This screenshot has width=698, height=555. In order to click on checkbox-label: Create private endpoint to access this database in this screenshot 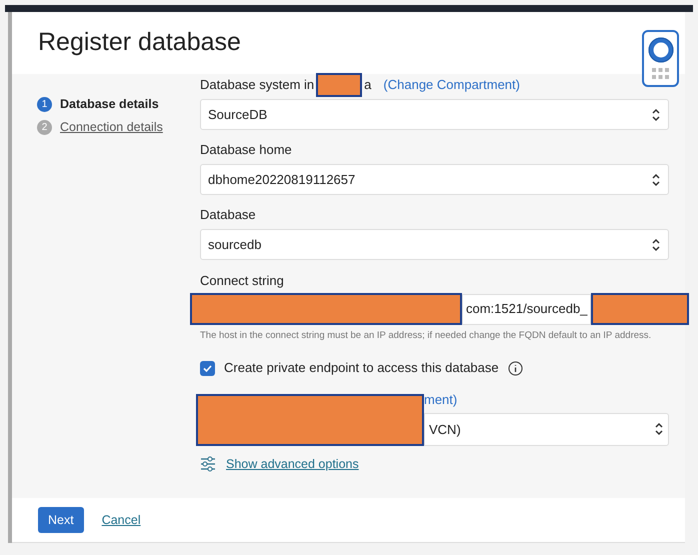, I will do `click(361, 368)`.